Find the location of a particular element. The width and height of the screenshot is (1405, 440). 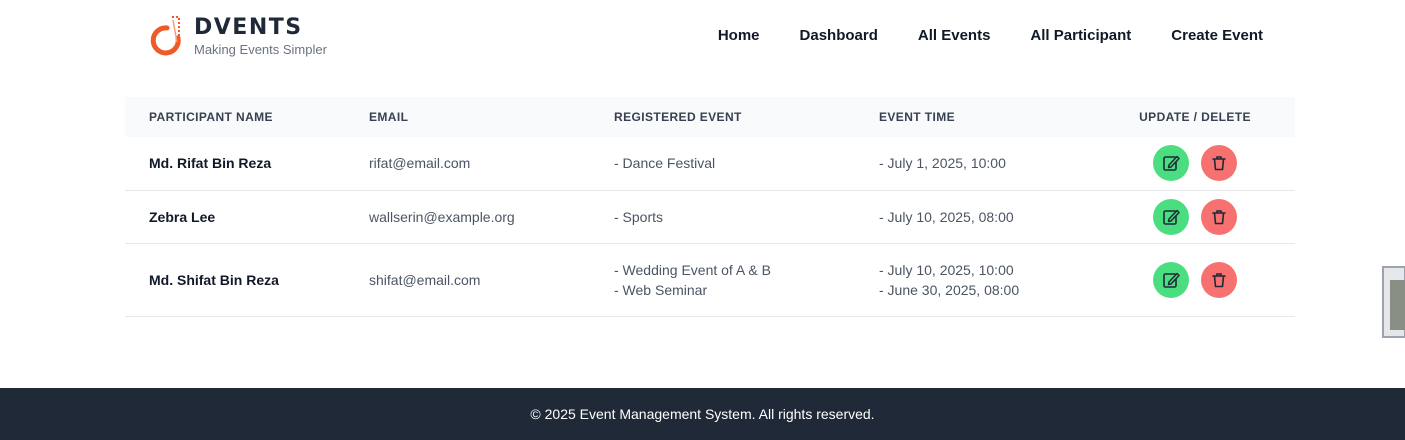

header-email: EMAIL is located at coordinates (389, 117).